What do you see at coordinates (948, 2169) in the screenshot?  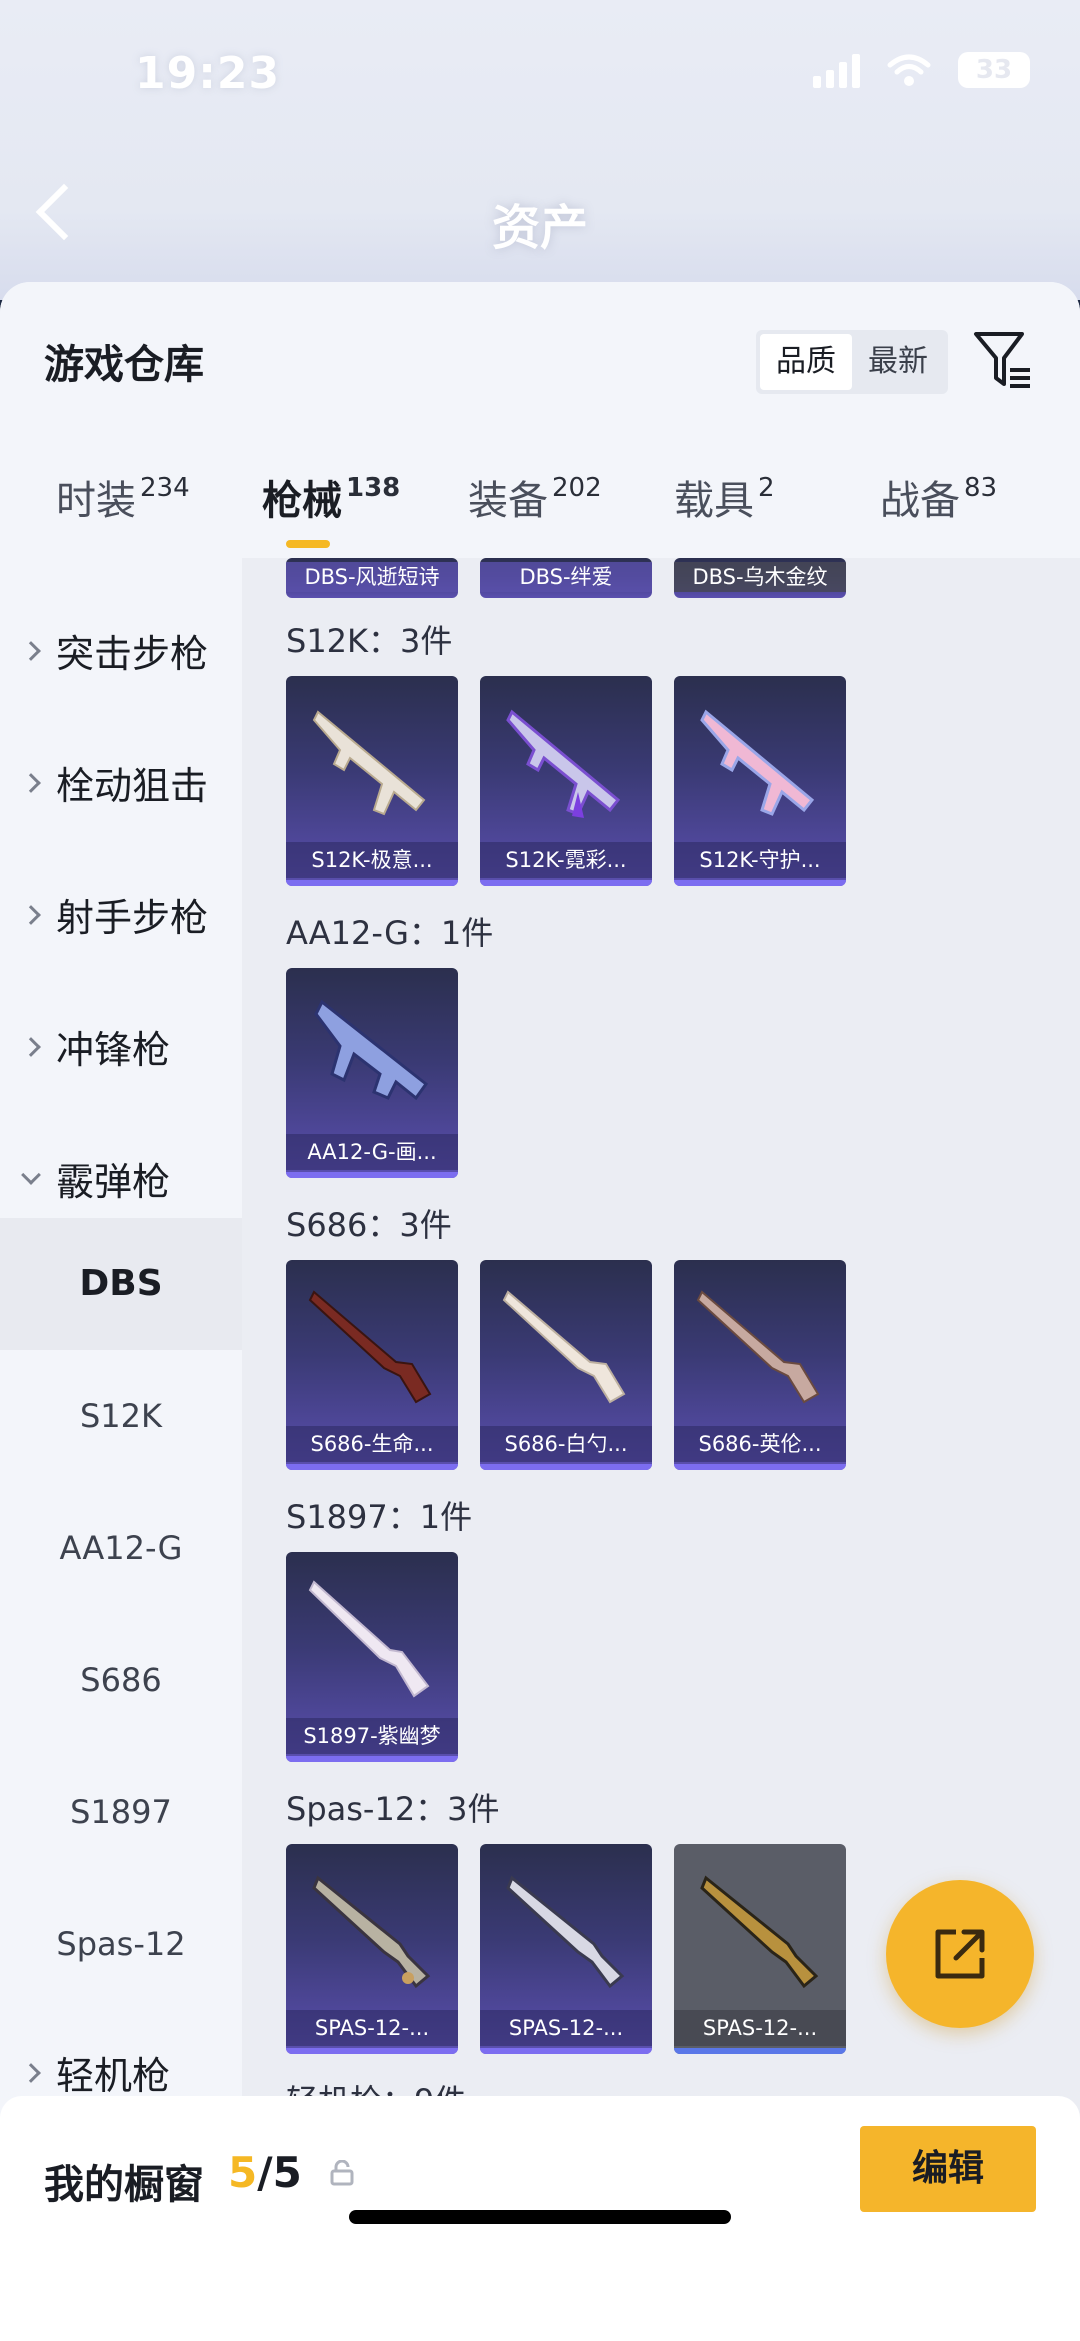 I see `edit-button: 编辑` at bounding box center [948, 2169].